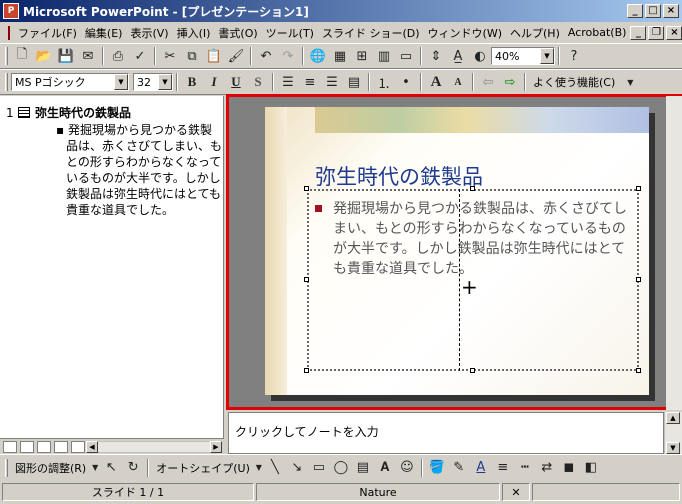 The width and height of the screenshot is (682, 504). Describe the element at coordinates (216, 447) in the screenshot. I see `scroll-right-icon: ▶` at that location.